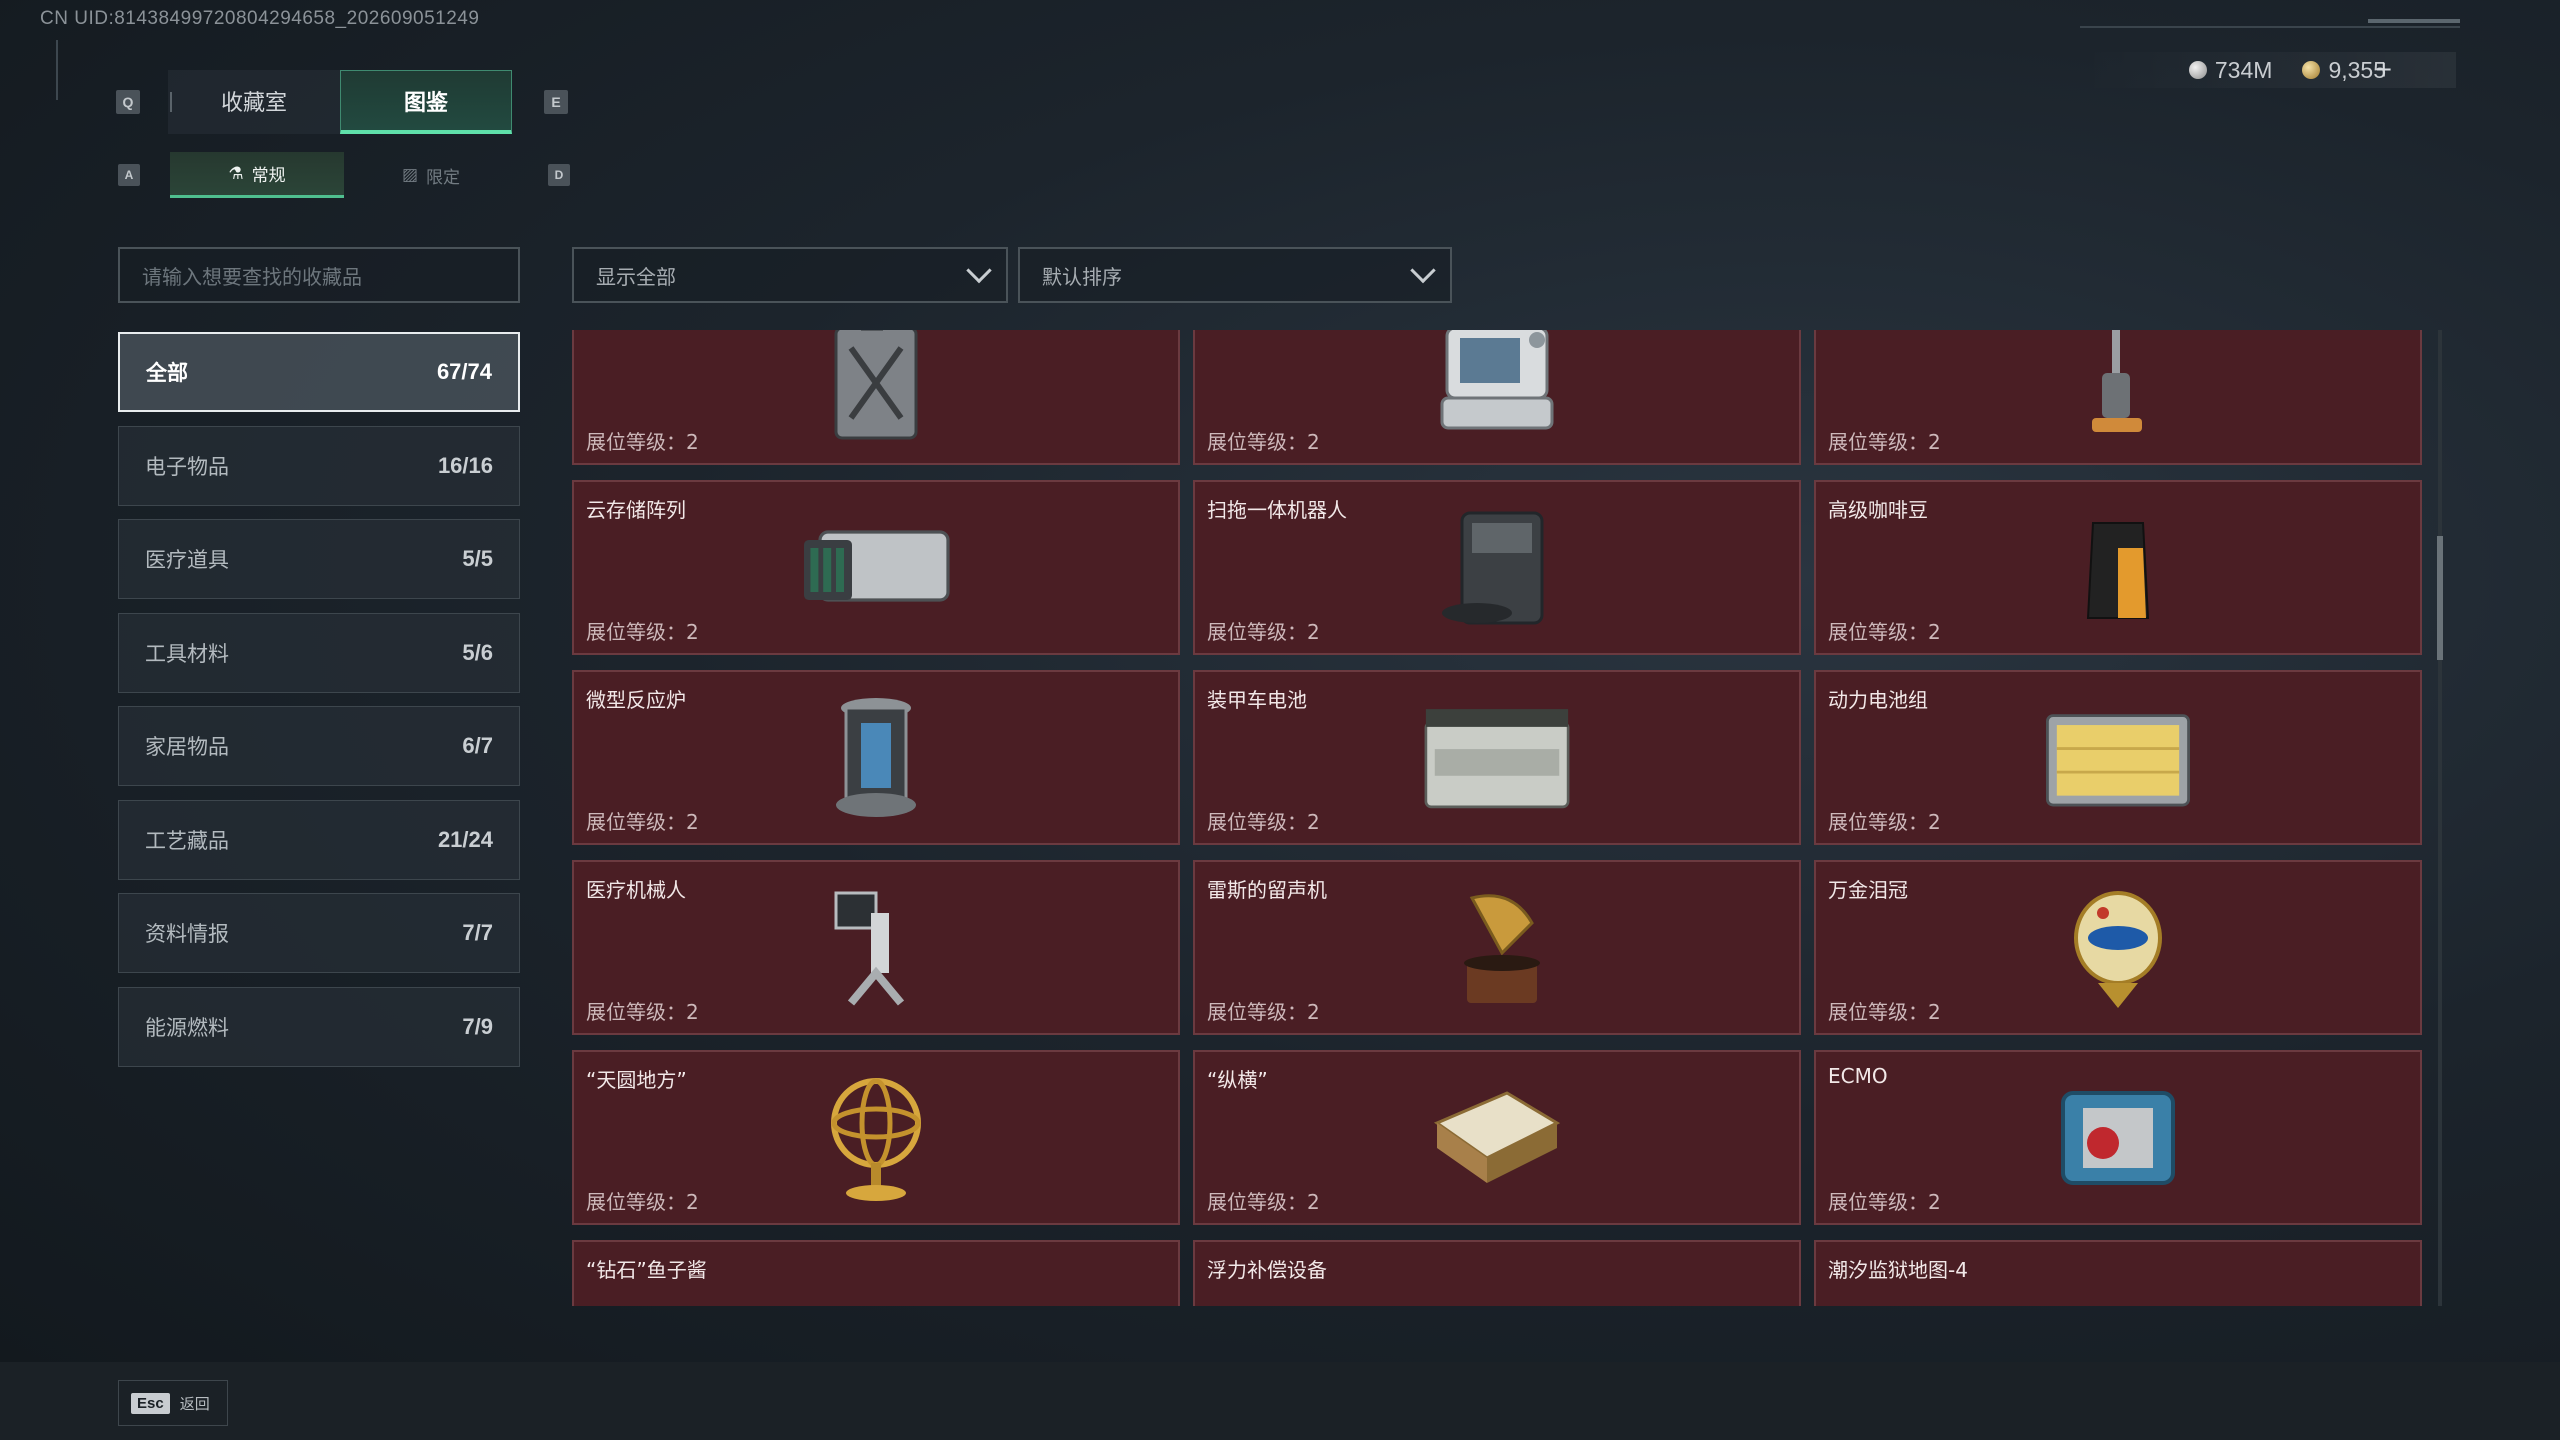  Describe the element at coordinates (636, 1080) in the screenshot. I see `item-name: “天圆地方”` at that location.